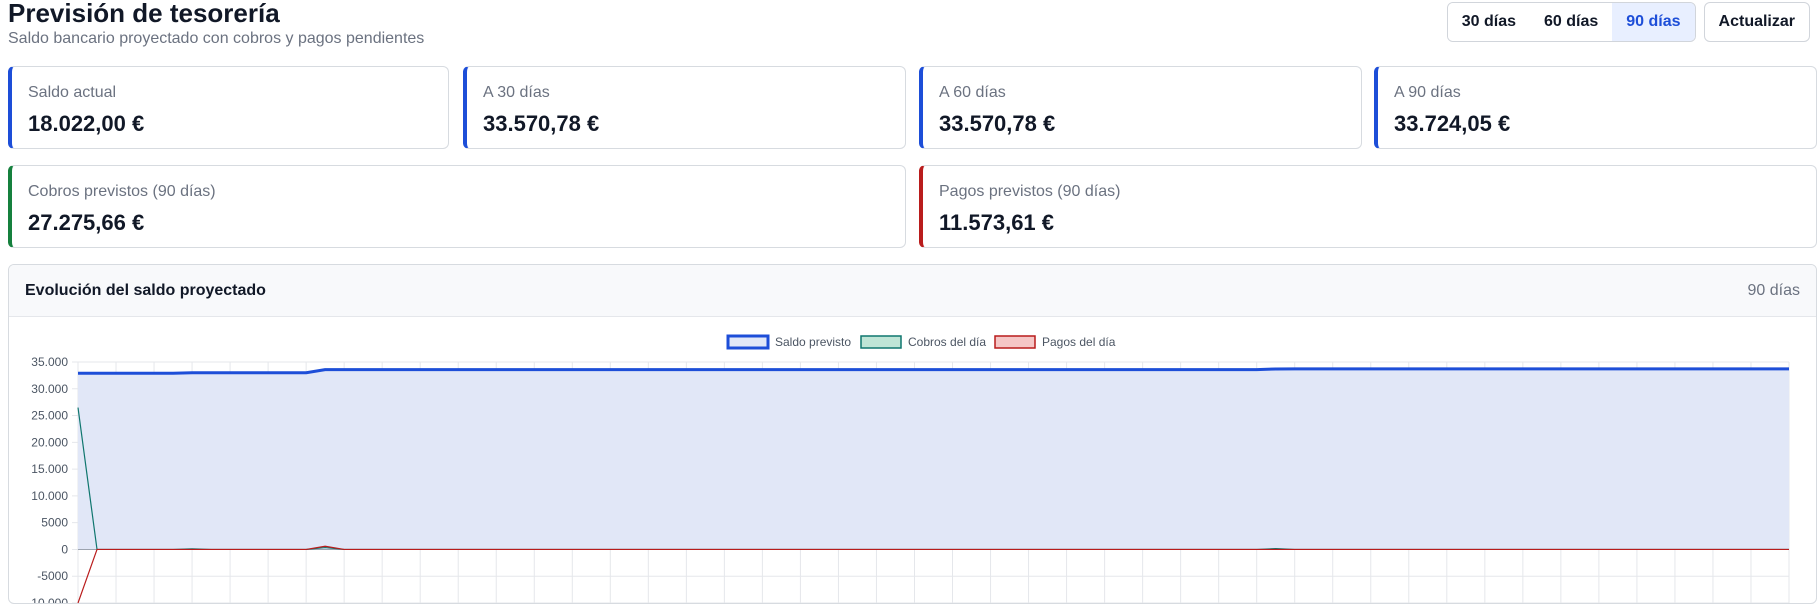 The width and height of the screenshot is (1820, 604). What do you see at coordinates (997, 222) in the screenshot?
I see `pagos-value: 11.573,61 €` at bounding box center [997, 222].